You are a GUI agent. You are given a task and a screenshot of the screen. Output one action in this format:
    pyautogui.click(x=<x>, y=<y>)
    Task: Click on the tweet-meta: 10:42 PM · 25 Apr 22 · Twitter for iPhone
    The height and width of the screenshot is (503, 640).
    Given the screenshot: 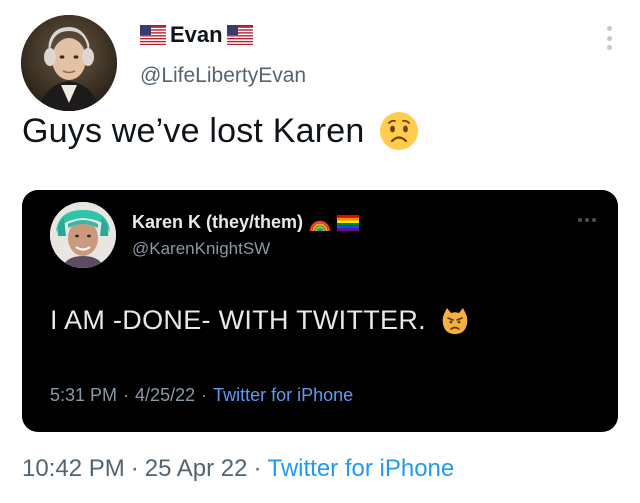 What is the action you would take?
    pyautogui.click(x=238, y=469)
    